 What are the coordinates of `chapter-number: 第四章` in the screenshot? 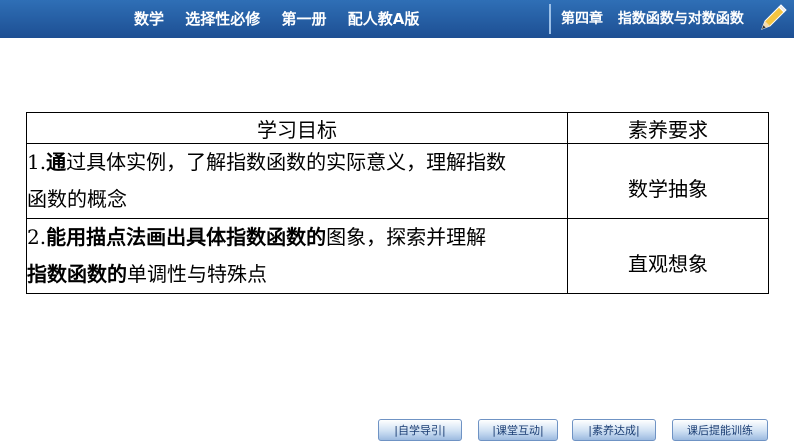 It's located at (582, 19).